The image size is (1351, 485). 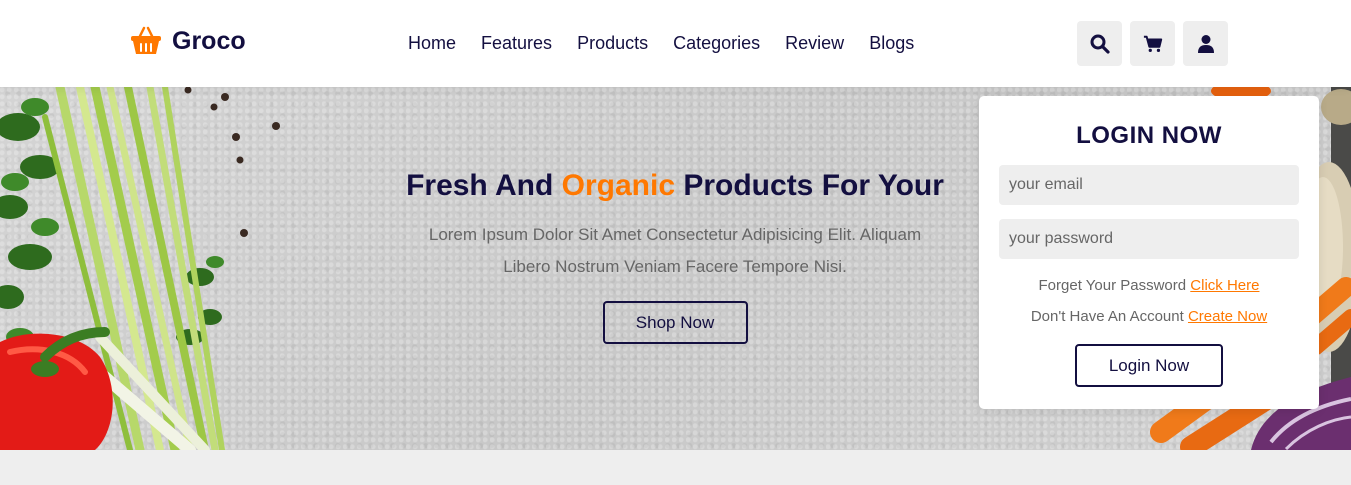 I want to click on user-icon, so click(x=1205, y=43).